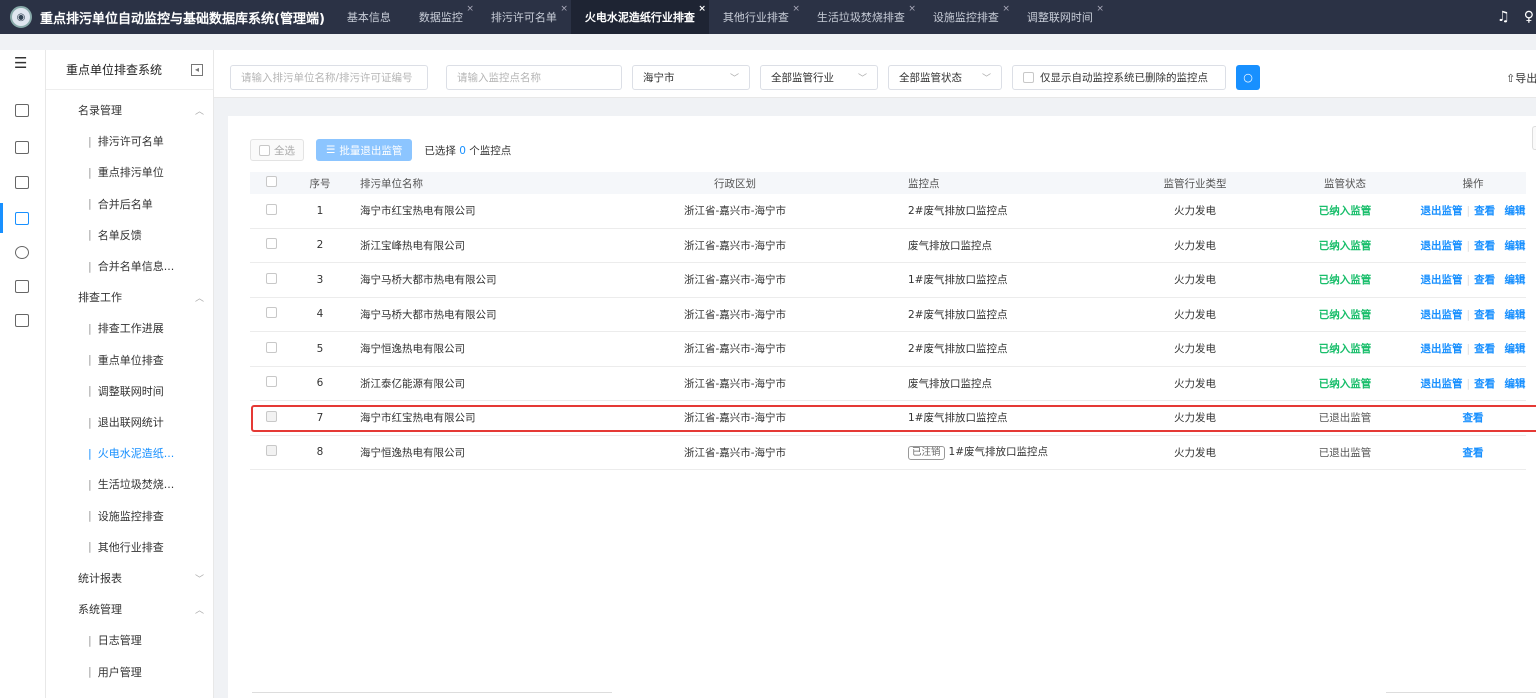 This screenshot has height=698, width=1536. What do you see at coordinates (334, 77) in the screenshot?
I see `unit-search-input` at bounding box center [334, 77].